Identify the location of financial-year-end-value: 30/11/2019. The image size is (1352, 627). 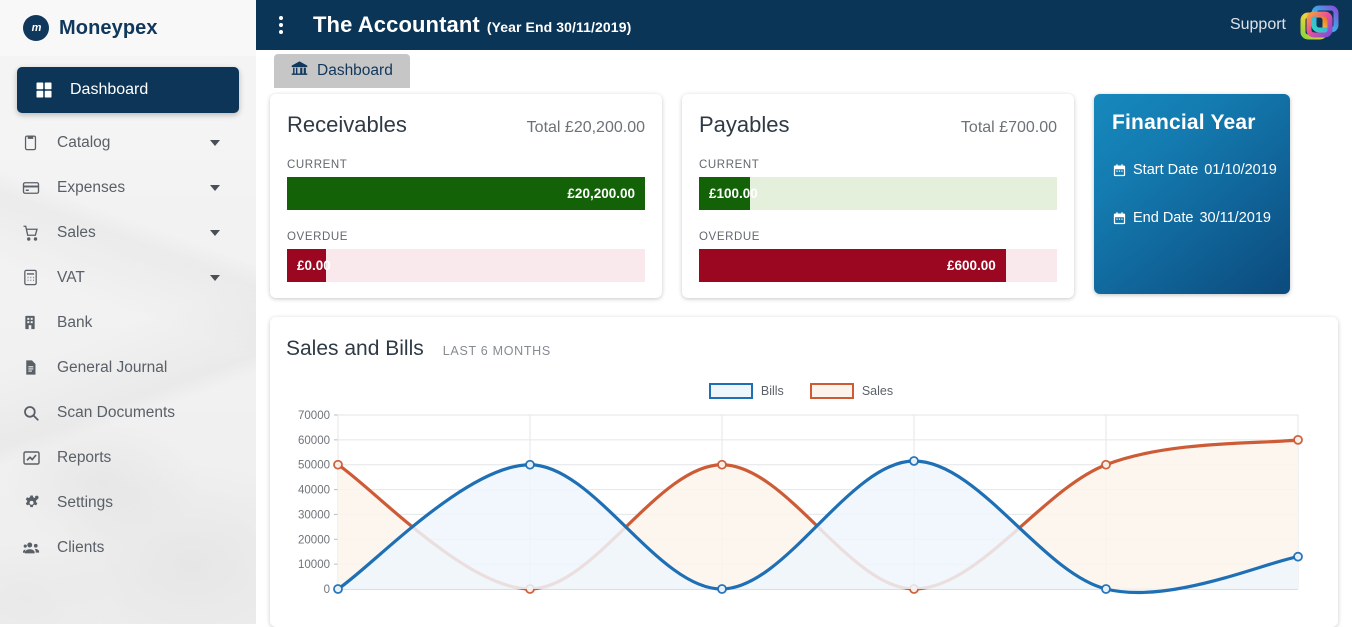
(1235, 218).